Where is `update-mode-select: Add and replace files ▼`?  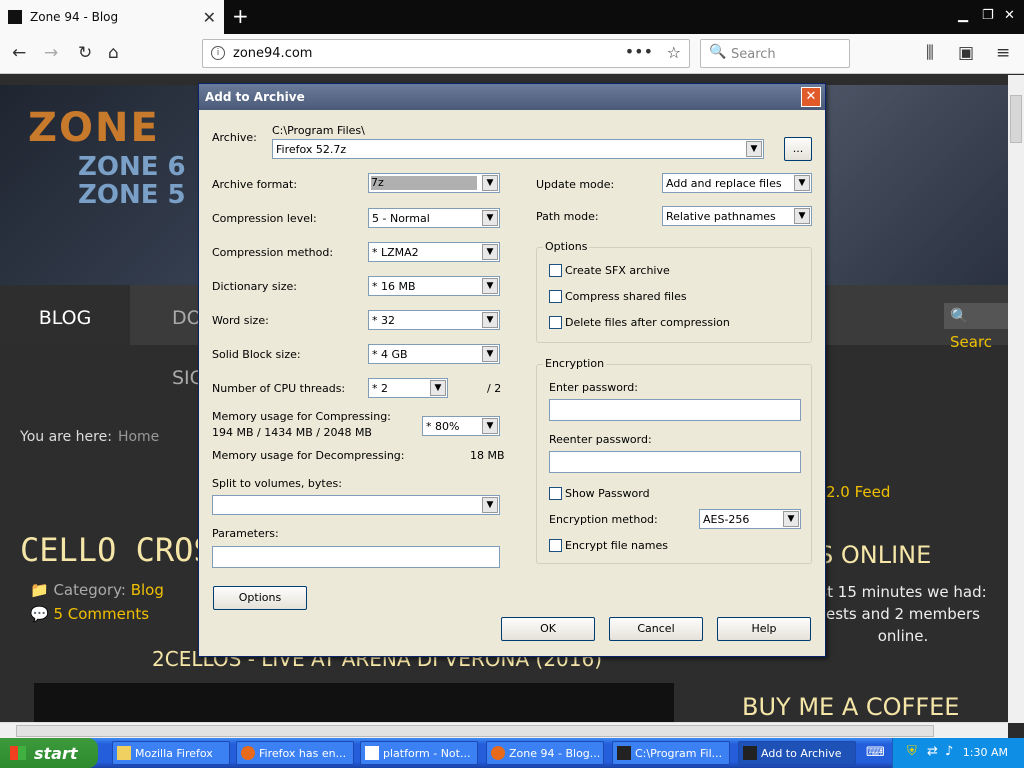
update-mode-select: Add and replace files ▼ is located at coordinates (737, 183).